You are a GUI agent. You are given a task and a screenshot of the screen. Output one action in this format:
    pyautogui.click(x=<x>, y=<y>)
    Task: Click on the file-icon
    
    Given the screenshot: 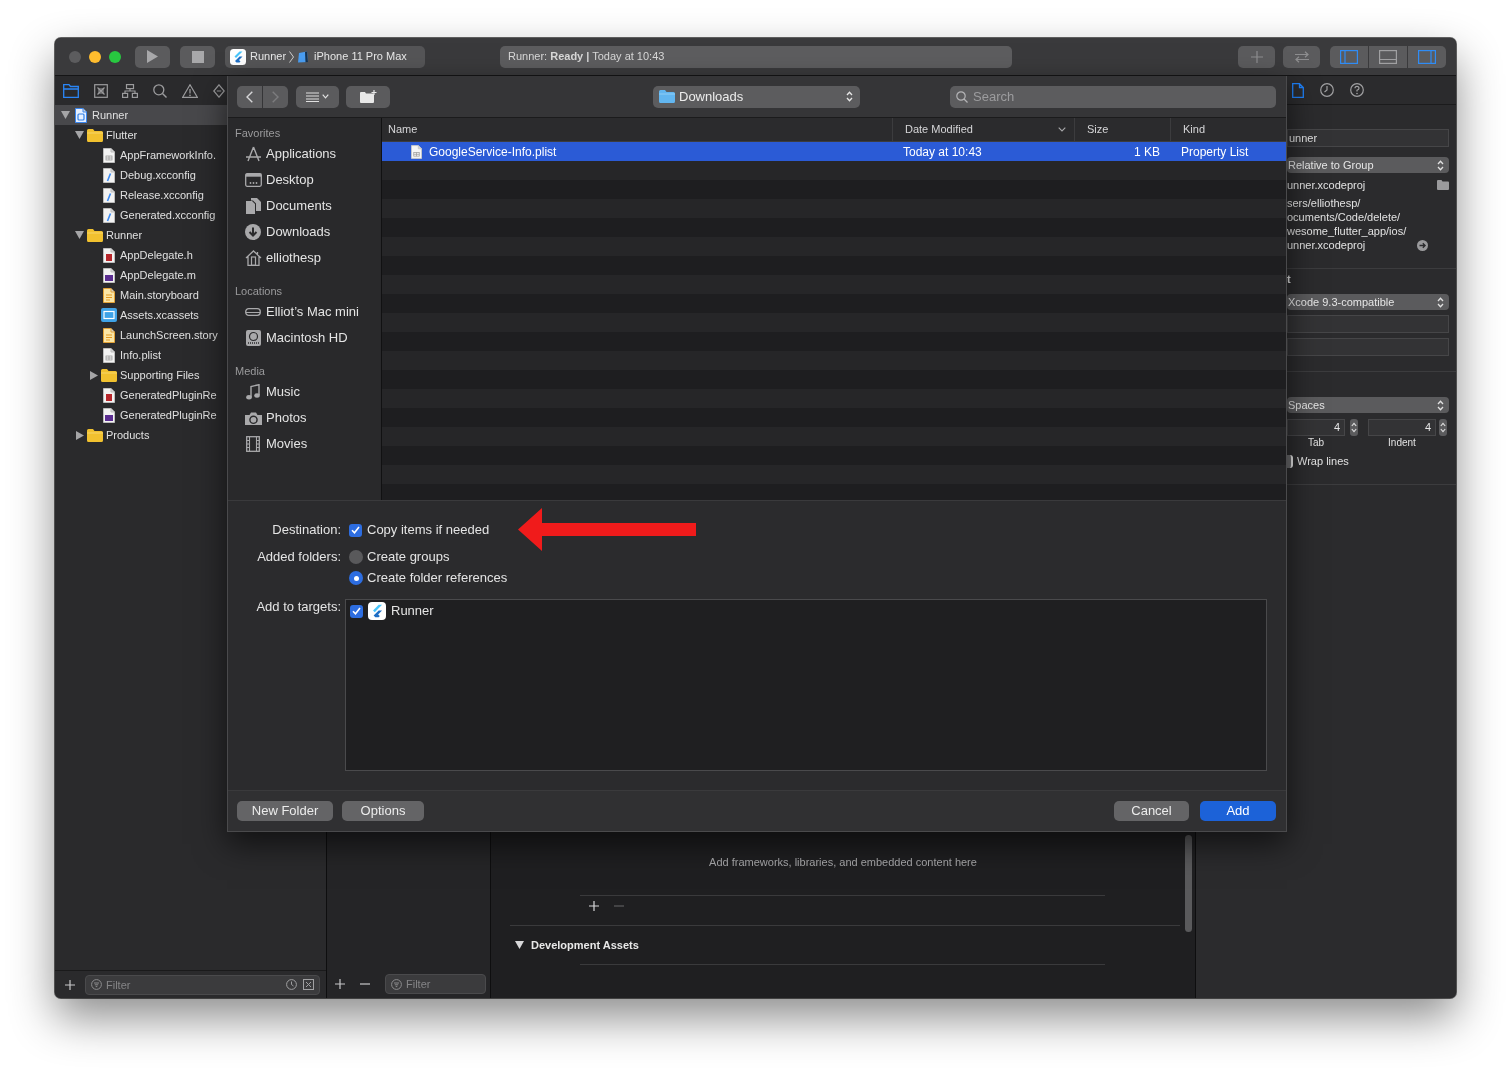 What is the action you would take?
    pyautogui.click(x=1298, y=90)
    